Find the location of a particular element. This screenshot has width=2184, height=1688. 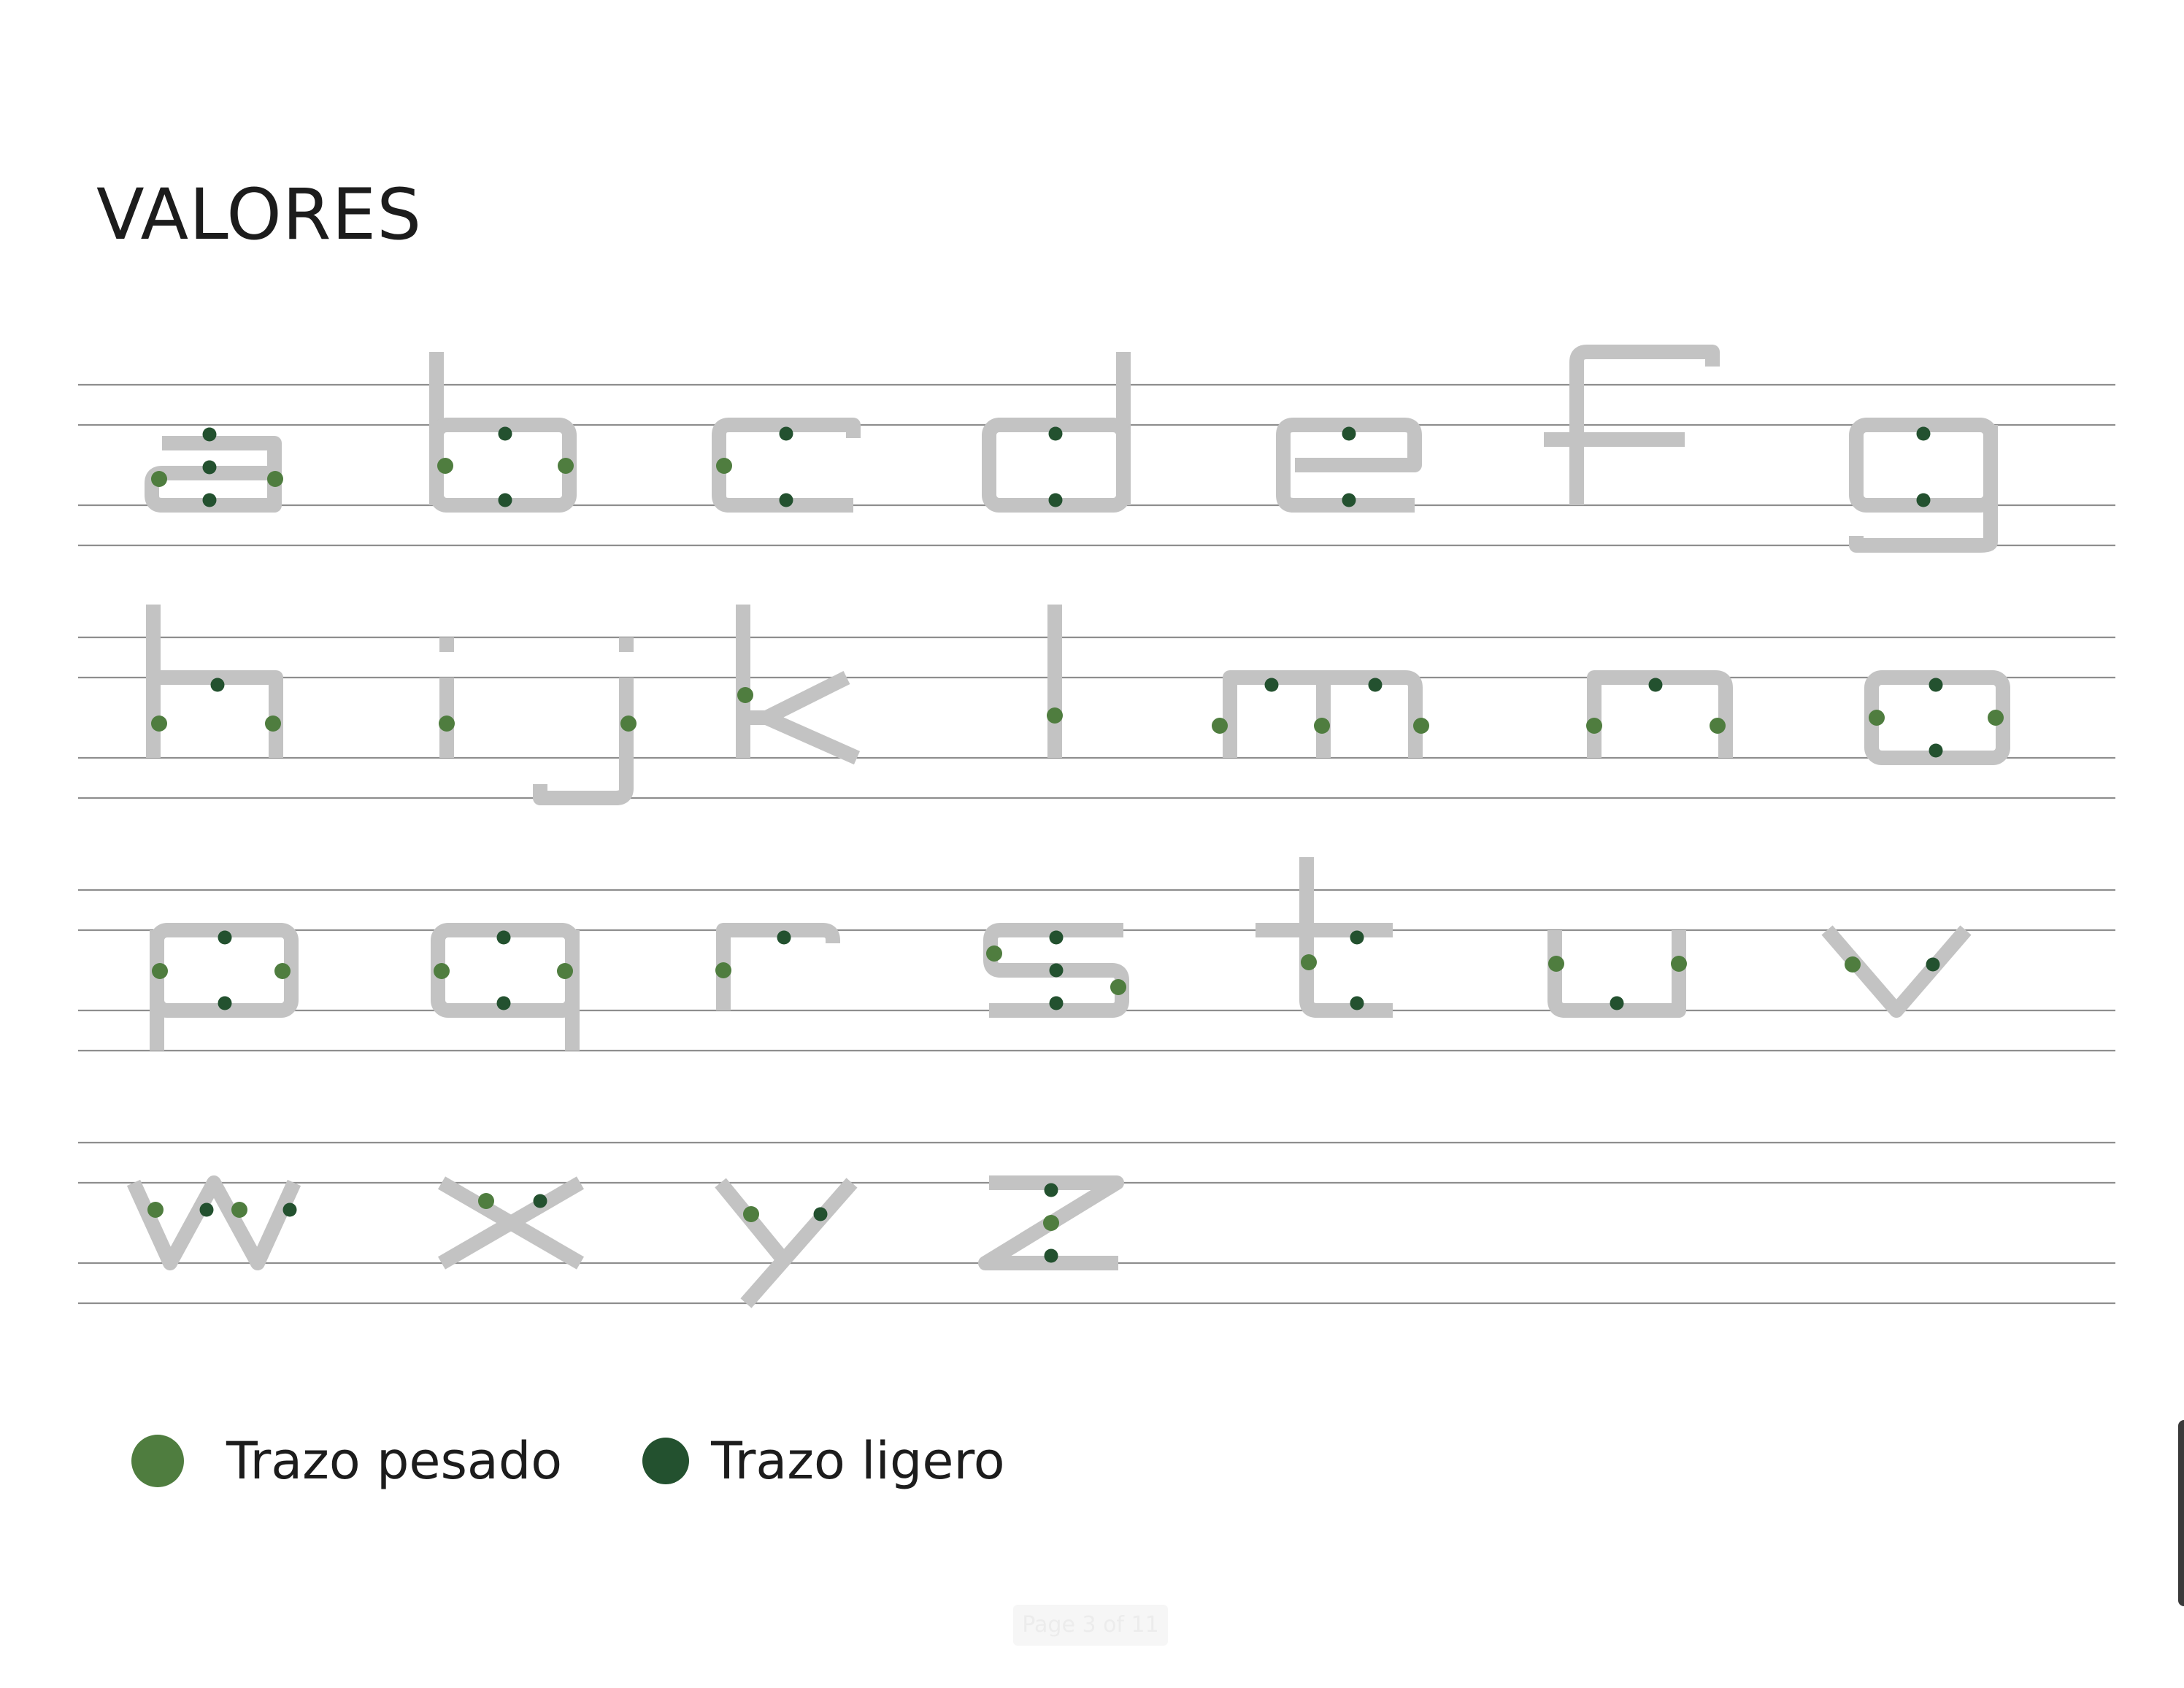

light-stroke-dot-icon is located at coordinates (666, 1461).